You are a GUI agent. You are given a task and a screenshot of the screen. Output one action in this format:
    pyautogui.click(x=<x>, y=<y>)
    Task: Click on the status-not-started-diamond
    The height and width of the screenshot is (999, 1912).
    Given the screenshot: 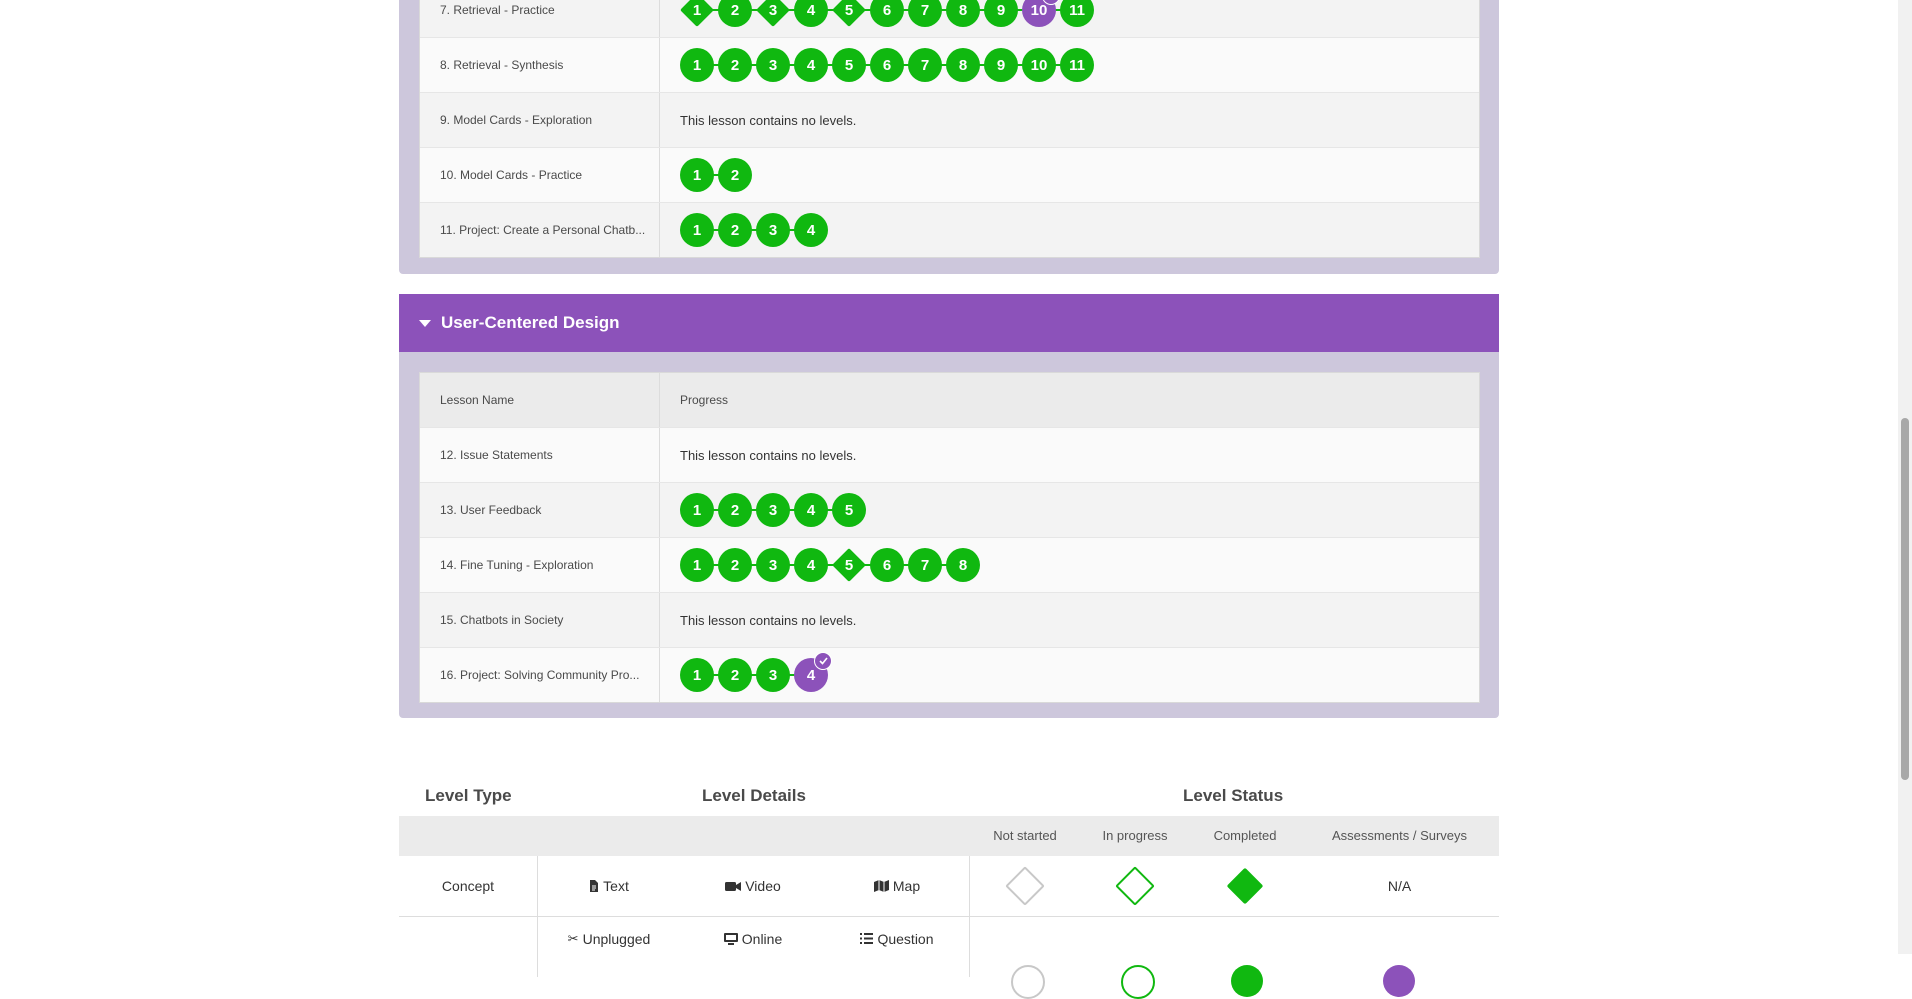 What is the action you would take?
    pyautogui.click(x=1025, y=886)
    